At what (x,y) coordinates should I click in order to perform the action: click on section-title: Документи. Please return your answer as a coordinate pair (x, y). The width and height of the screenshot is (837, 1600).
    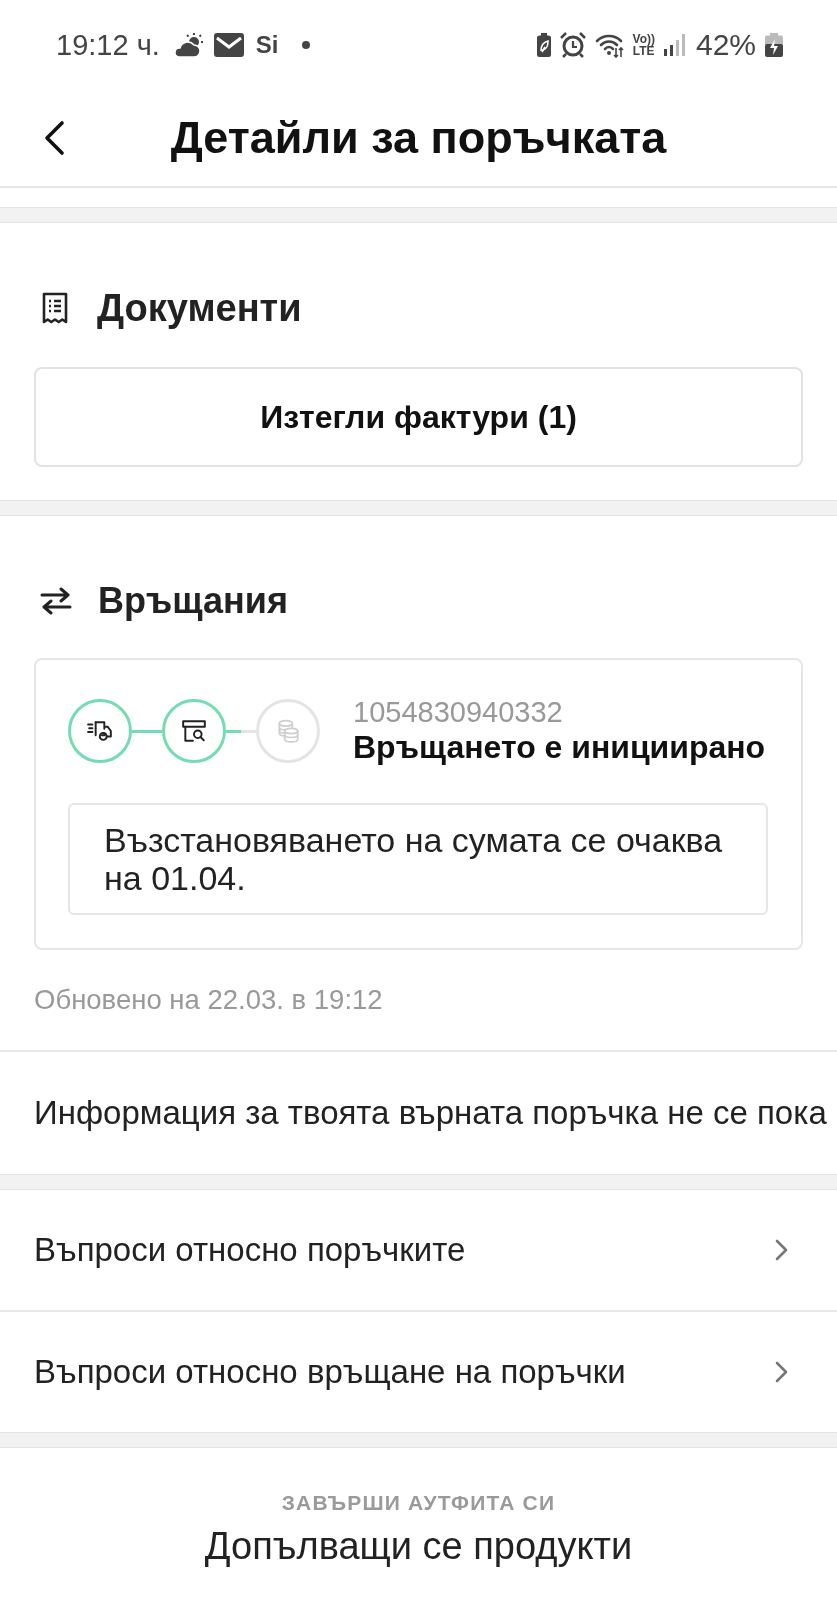
    Looking at the image, I should click on (199, 308).